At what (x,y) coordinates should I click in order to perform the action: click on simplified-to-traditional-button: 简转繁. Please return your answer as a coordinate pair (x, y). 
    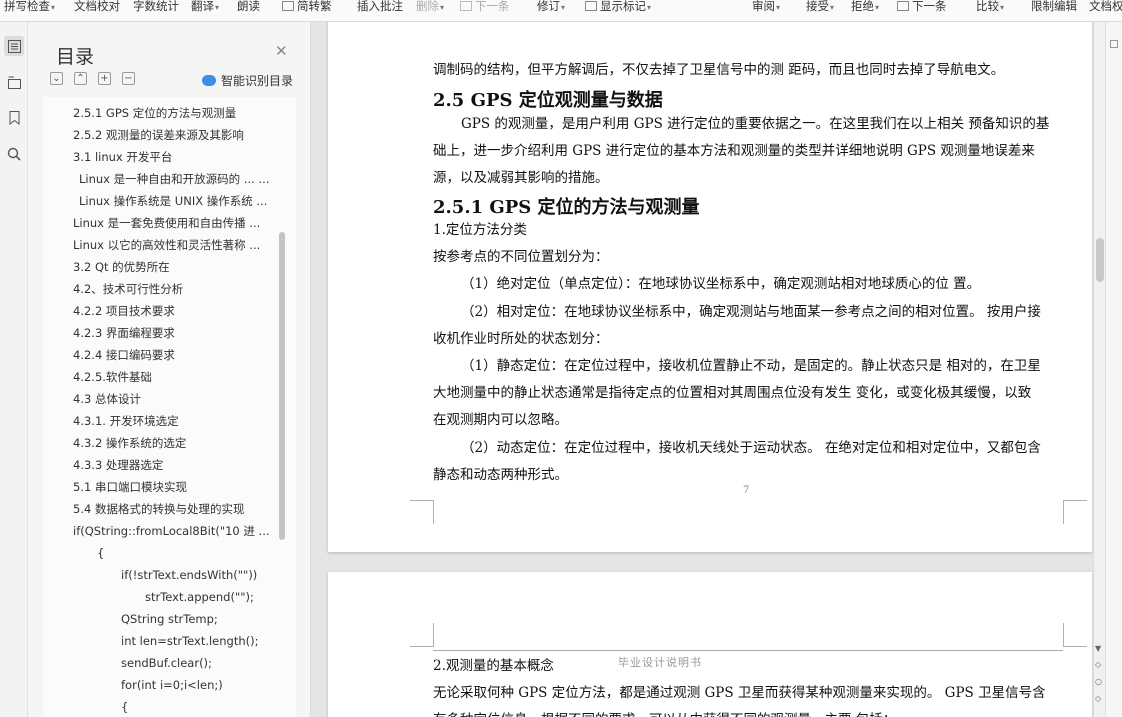
    Looking at the image, I should click on (307, 7).